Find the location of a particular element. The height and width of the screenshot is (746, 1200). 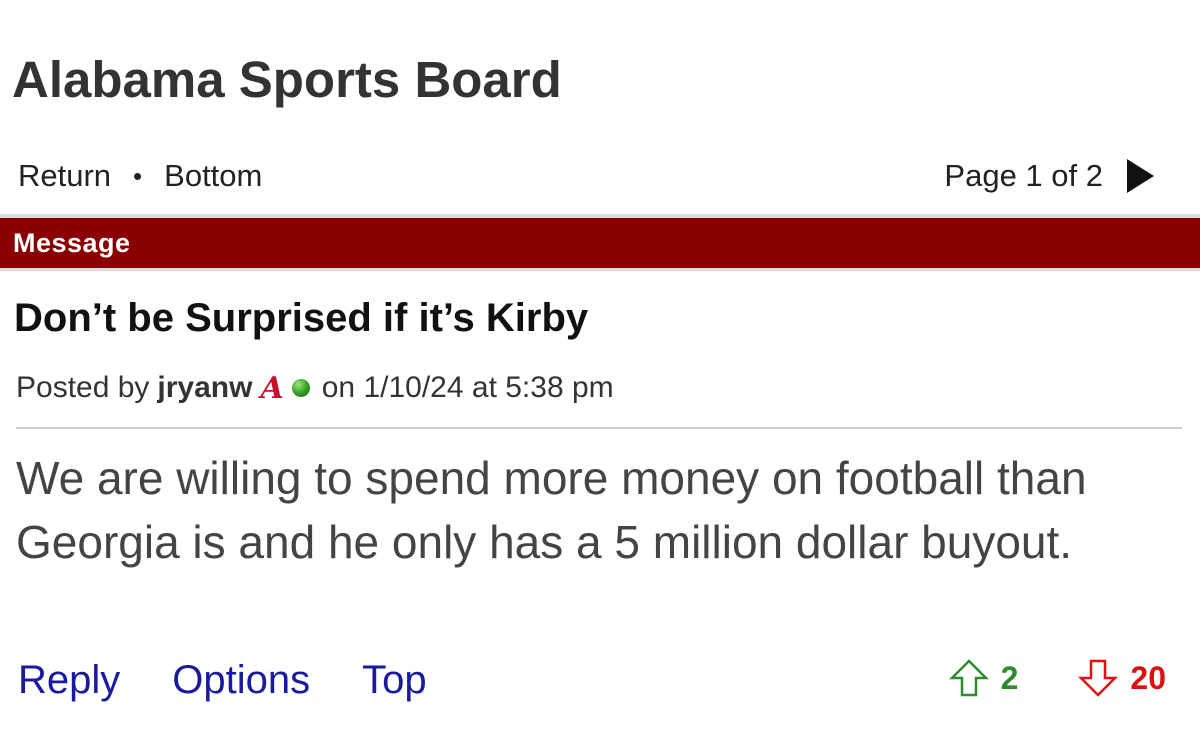

nav-links: Return • Bottom is located at coordinates (140, 176).